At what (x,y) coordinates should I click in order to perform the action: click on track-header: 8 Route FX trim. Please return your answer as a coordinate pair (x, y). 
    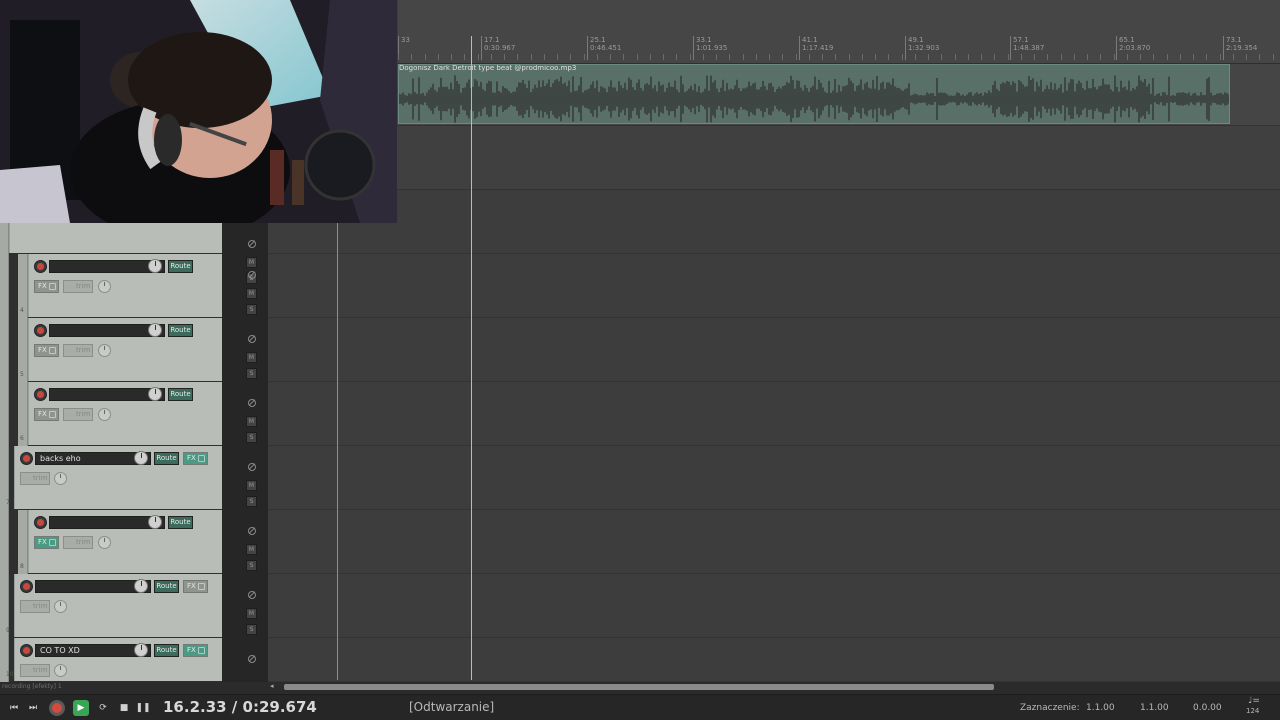
    Looking at the image, I should click on (111, 542).